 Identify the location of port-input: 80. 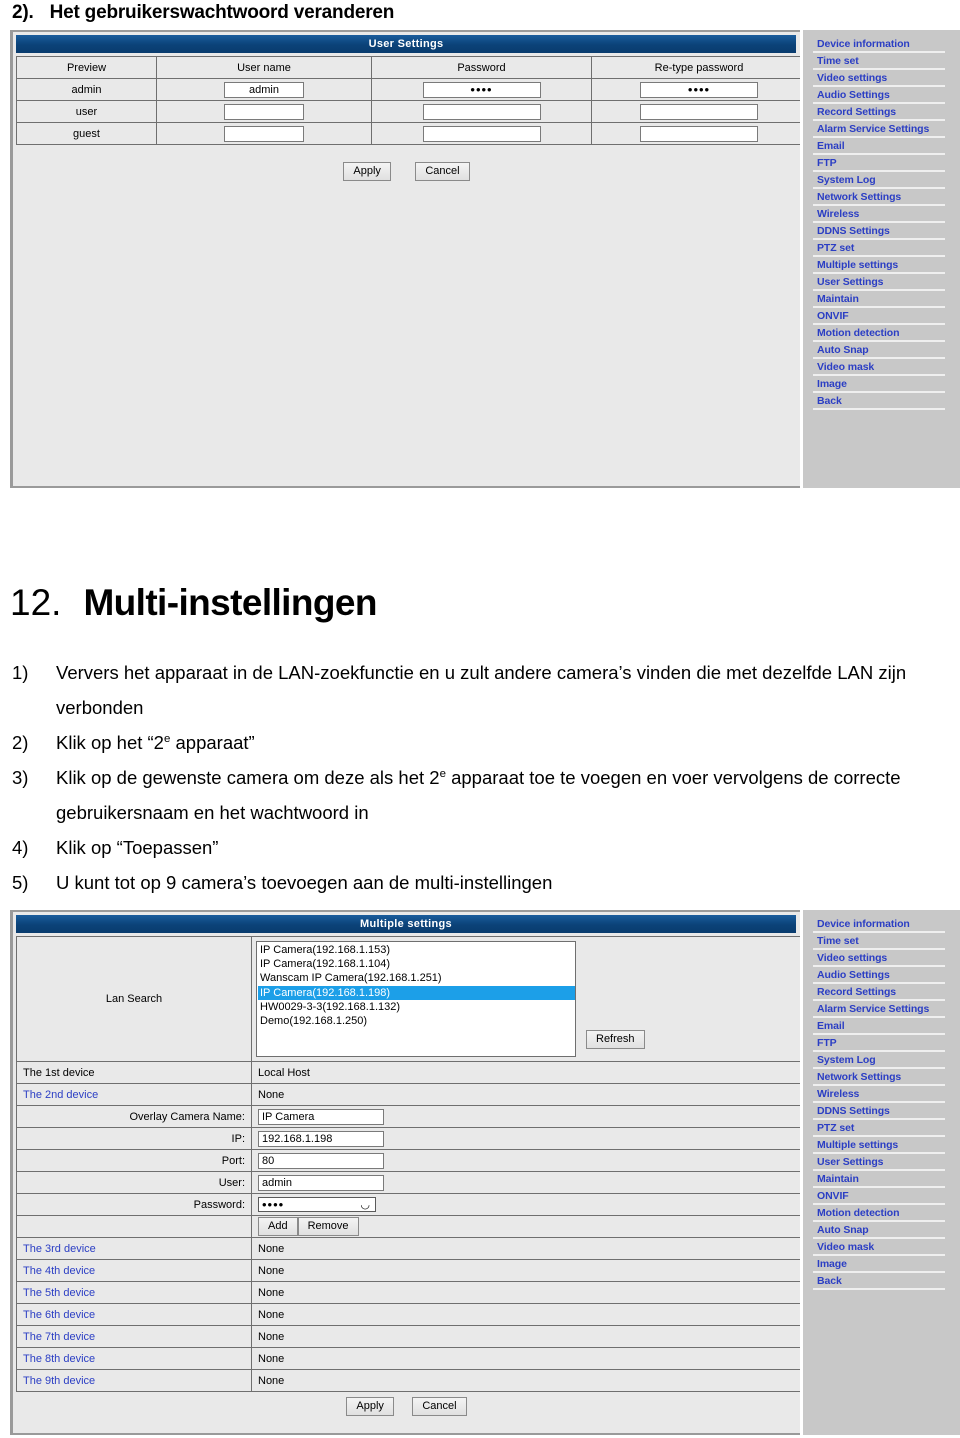
(321, 1160).